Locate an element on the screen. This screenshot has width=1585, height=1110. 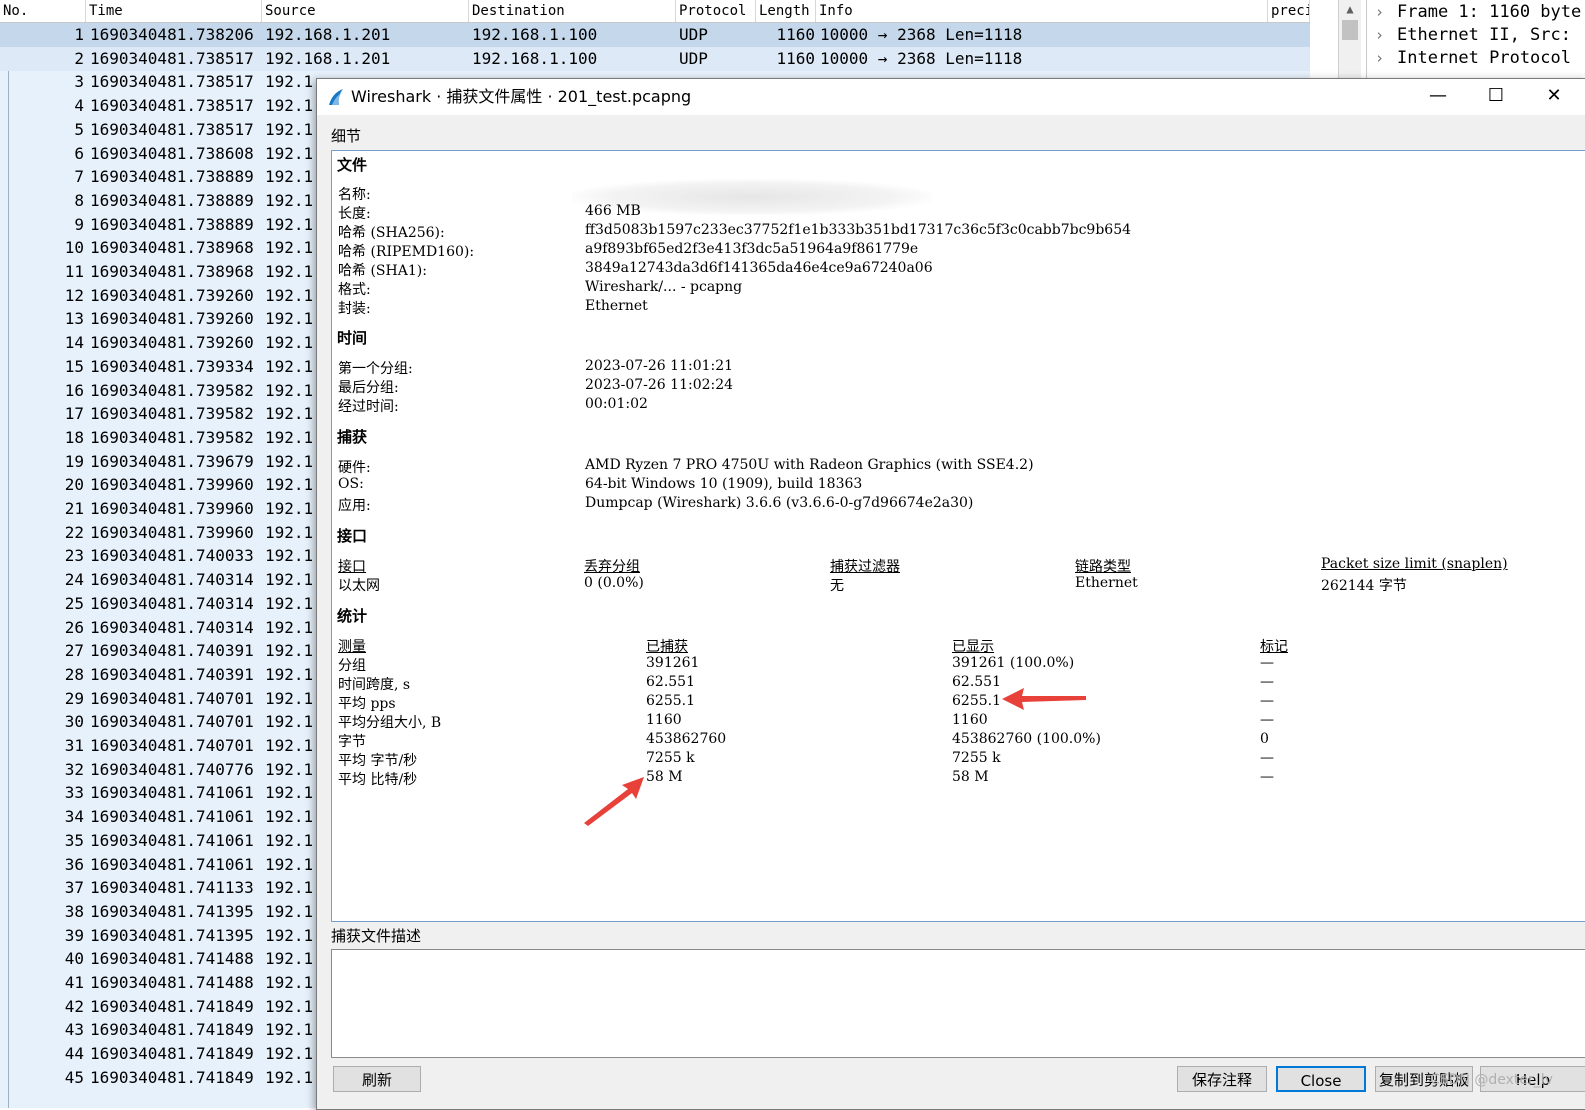
stats-col-marked: 标记 is located at coordinates (1274, 647).